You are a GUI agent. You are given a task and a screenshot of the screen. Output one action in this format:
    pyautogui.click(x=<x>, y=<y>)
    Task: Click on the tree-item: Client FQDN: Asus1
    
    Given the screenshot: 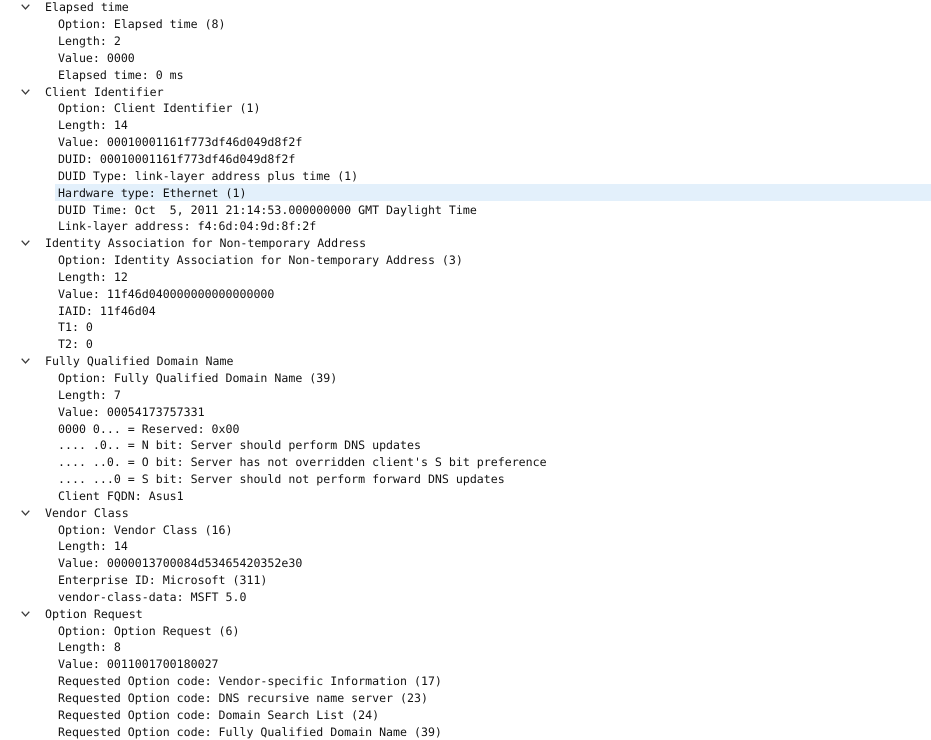 What is the action you would take?
    pyautogui.click(x=121, y=495)
    